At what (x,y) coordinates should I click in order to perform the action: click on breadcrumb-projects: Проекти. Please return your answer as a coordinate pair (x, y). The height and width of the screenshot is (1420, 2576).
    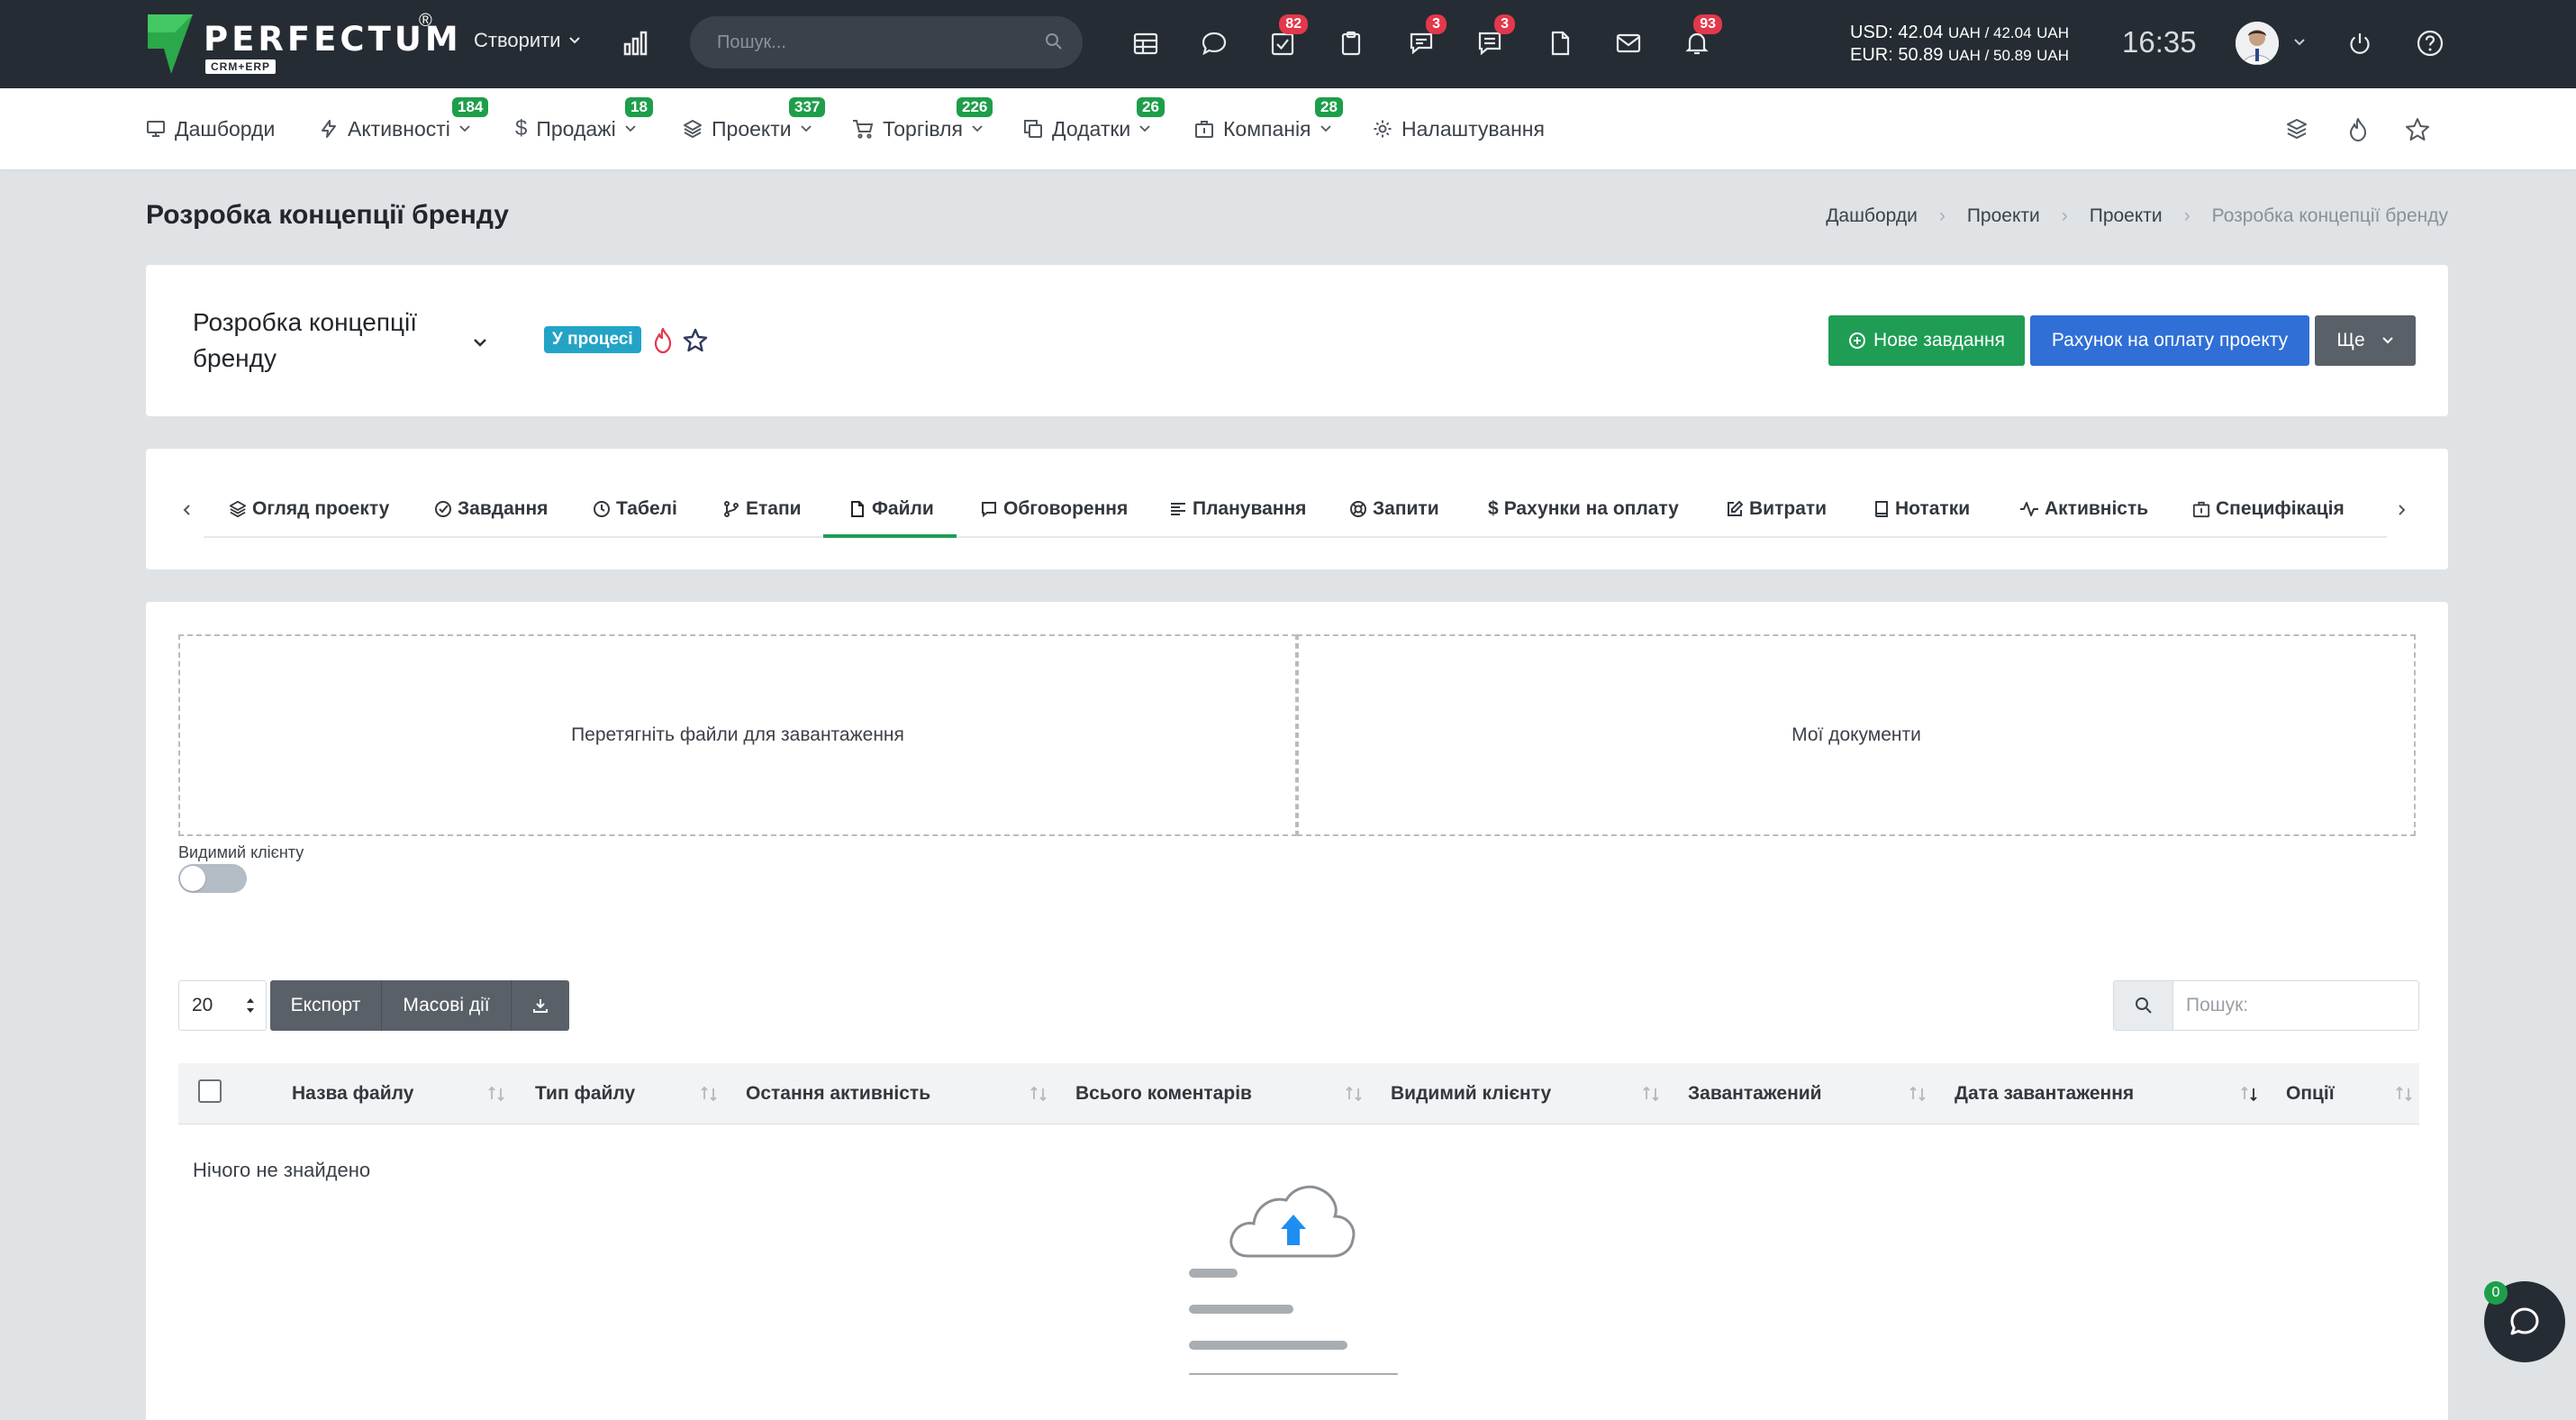
    Looking at the image, I should click on (2003, 216).